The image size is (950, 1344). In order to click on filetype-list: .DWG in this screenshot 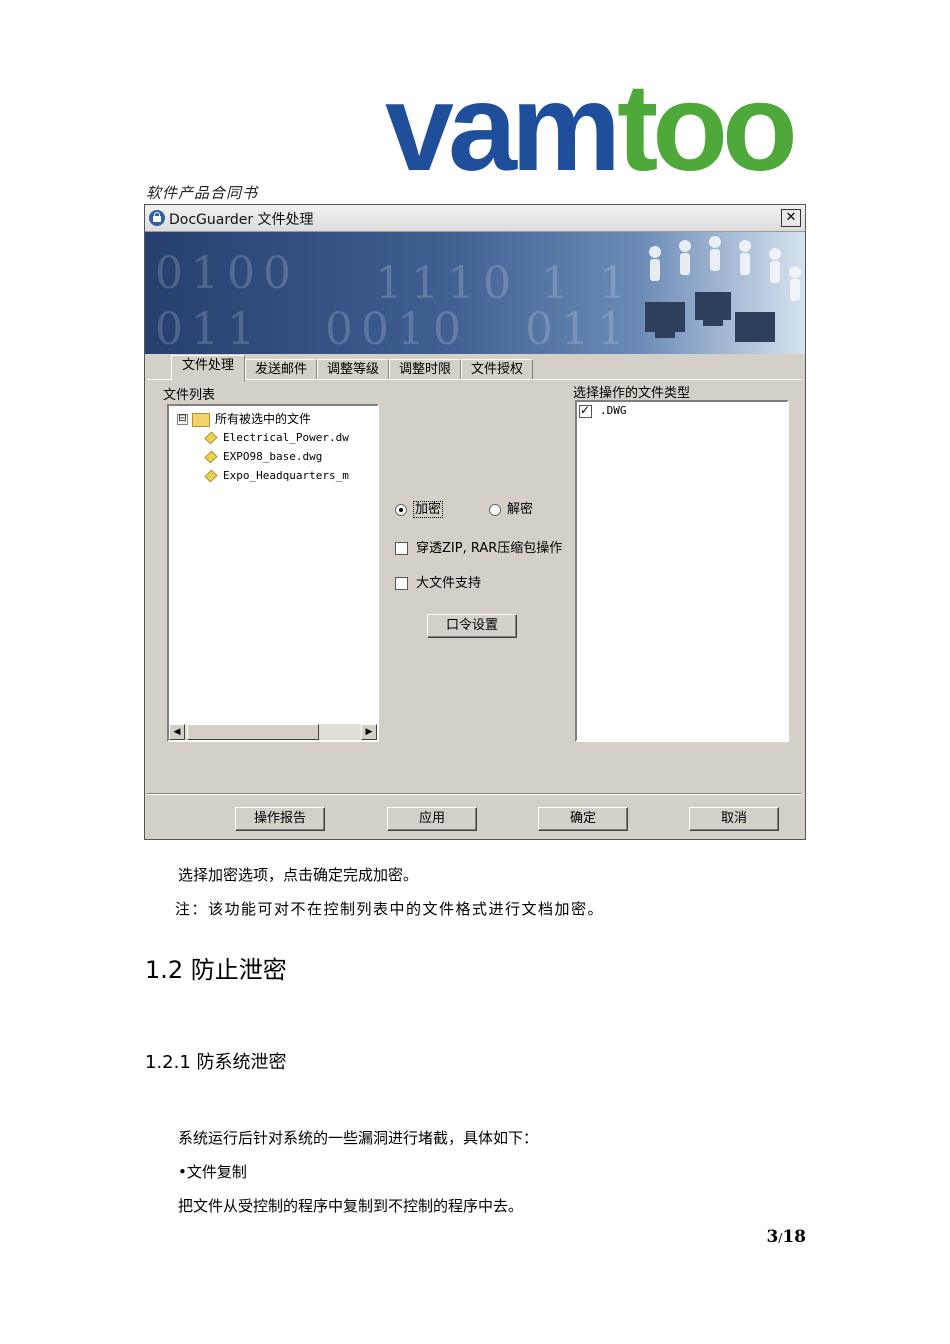, I will do `click(682, 571)`.